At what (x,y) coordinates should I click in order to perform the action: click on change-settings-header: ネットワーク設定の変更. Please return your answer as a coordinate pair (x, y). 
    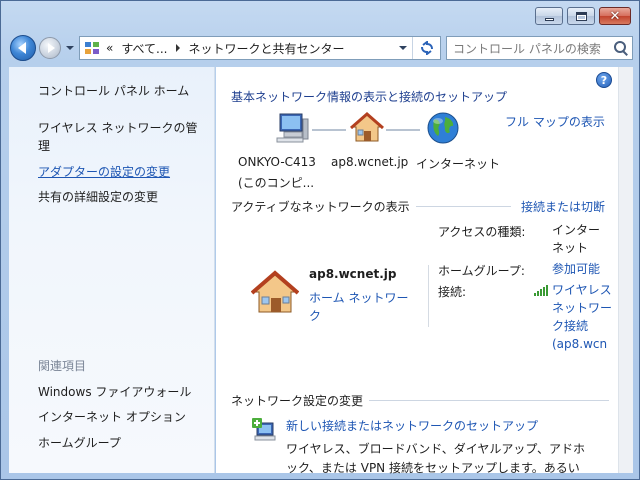
    Looking at the image, I should click on (297, 401).